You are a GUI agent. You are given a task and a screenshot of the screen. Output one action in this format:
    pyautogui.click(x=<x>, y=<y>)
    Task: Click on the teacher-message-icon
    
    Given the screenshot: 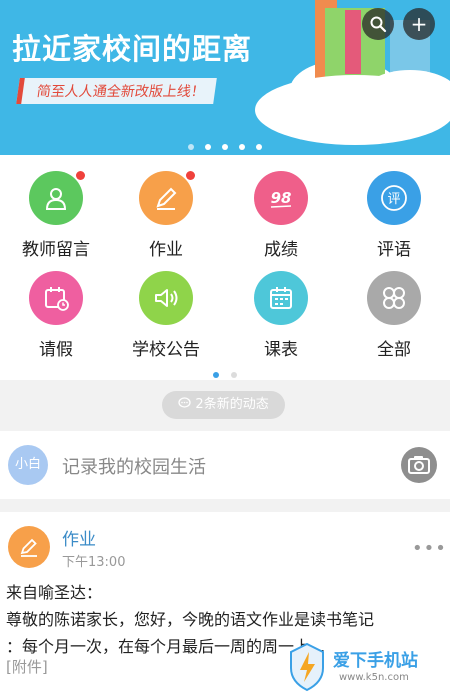 What is the action you would take?
    pyautogui.click(x=57, y=198)
    